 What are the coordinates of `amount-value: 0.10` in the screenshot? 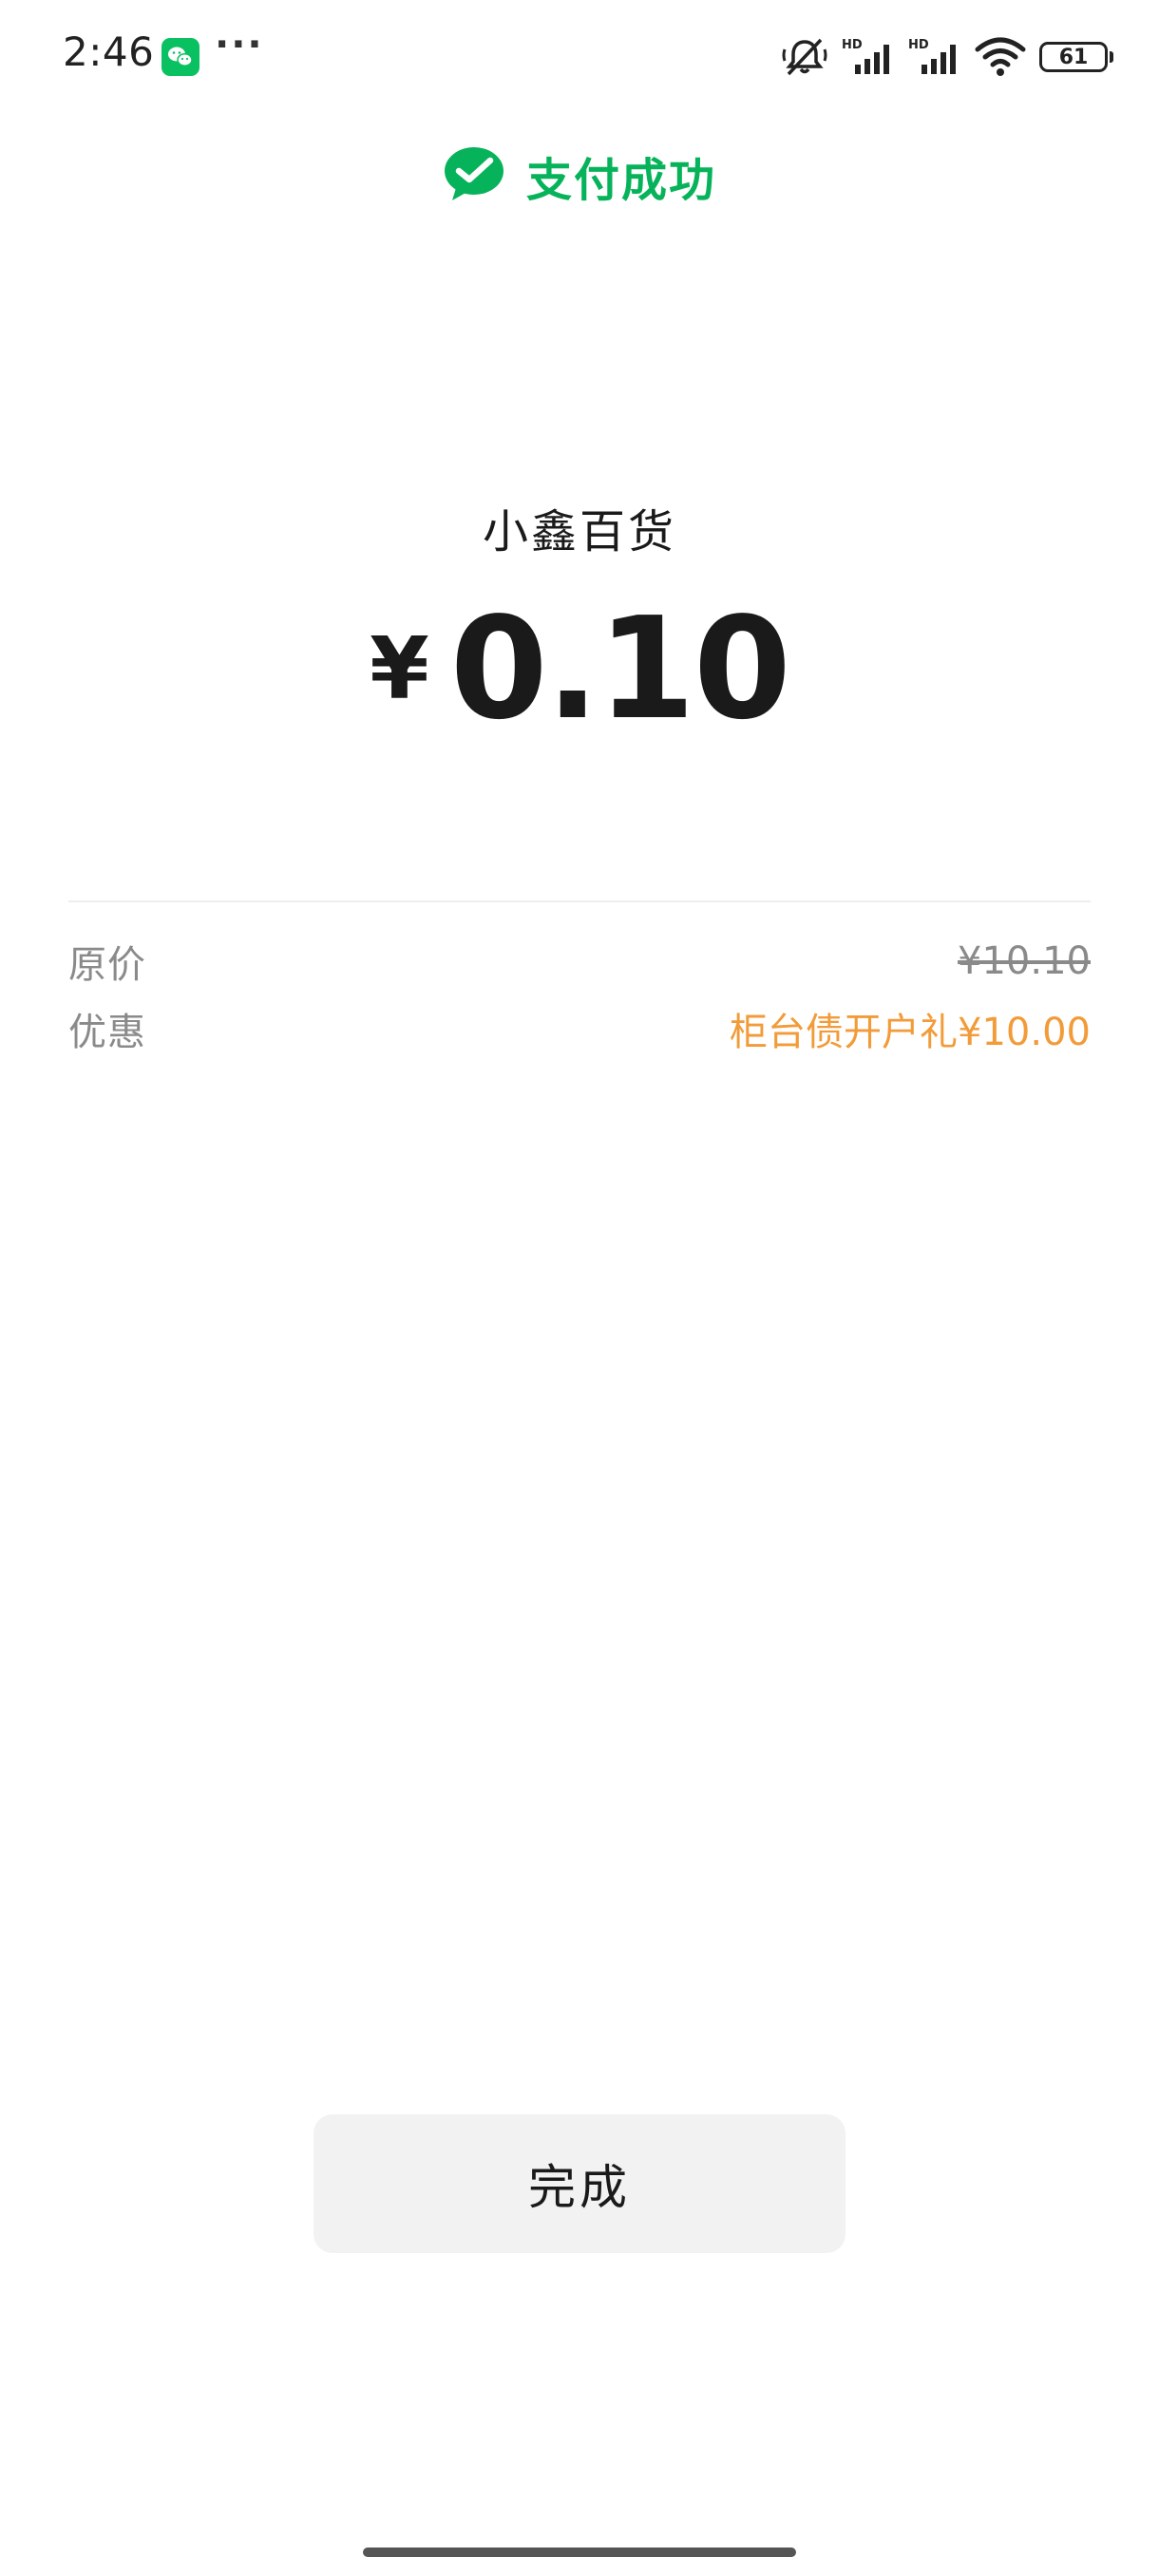 It's located at (620, 668).